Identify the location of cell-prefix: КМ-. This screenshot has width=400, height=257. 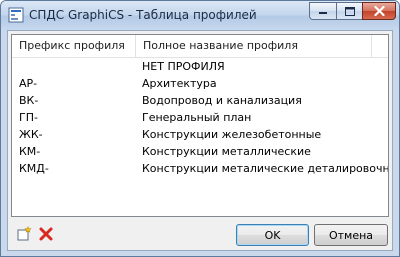
(30, 151).